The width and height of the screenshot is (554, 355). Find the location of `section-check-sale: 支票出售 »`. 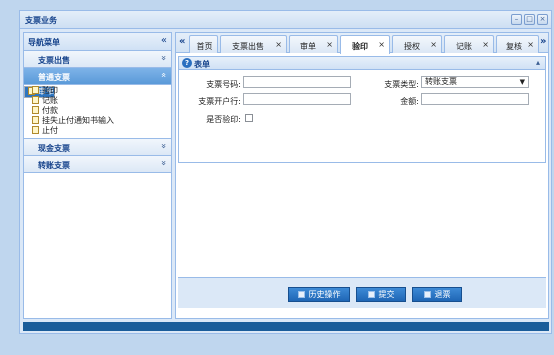

section-check-sale: 支票出售 » is located at coordinates (97, 59).